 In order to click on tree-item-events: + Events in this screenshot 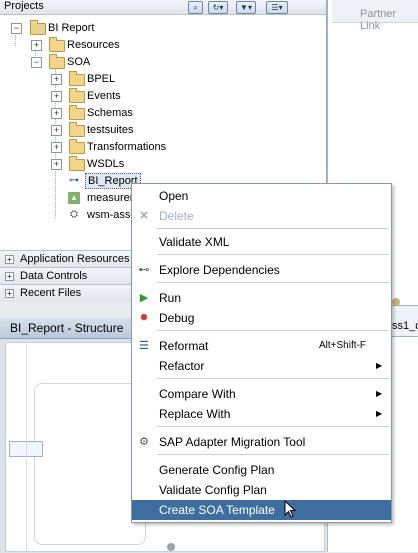, I will do `click(160, 96)`.